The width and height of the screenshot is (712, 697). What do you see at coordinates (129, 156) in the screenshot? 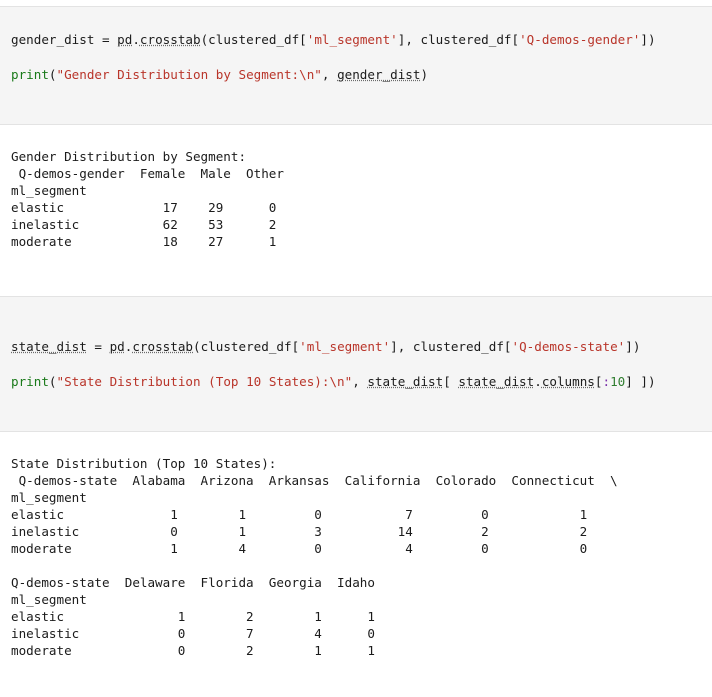
I see `output-line: Gender Distribution by Segment:` at bounding box center [129, 156].